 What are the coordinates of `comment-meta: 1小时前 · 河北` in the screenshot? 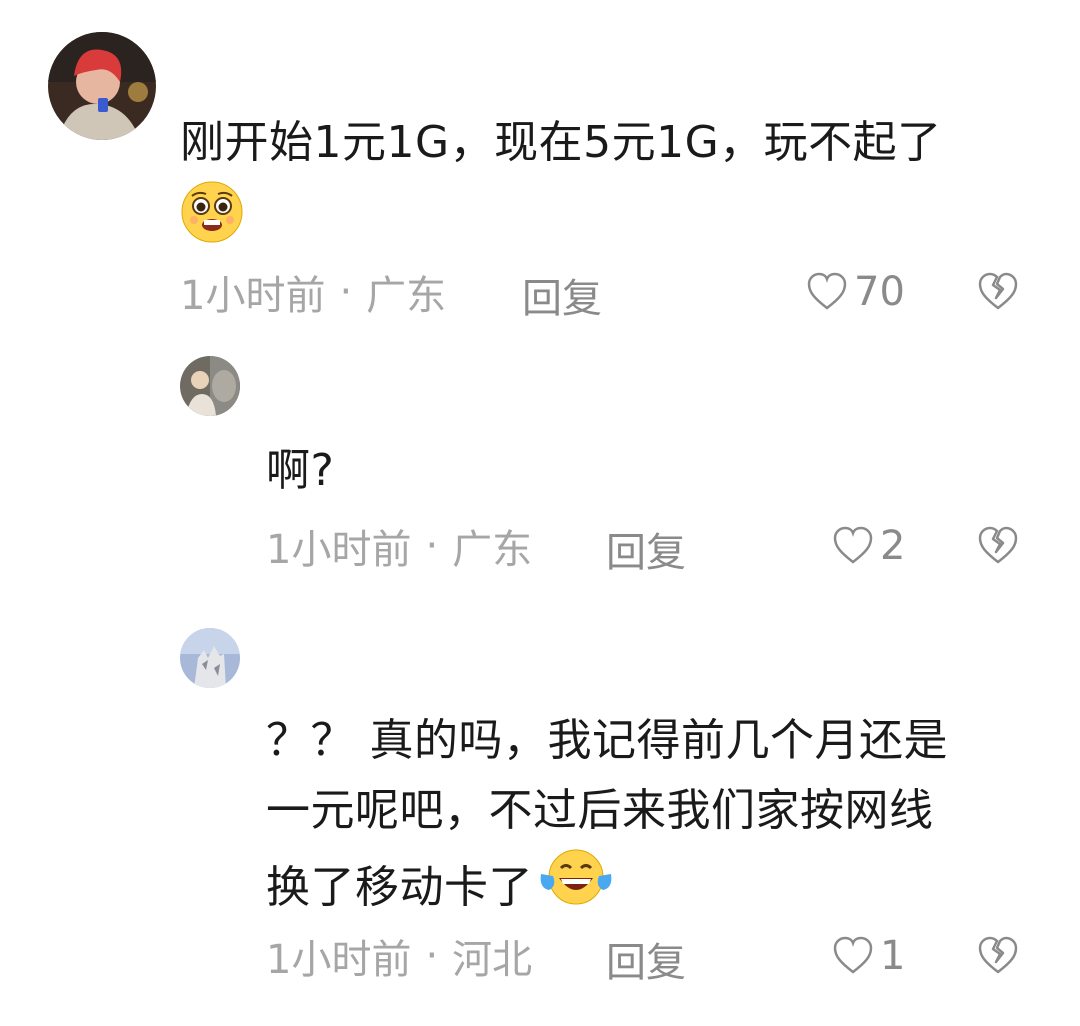 It's located at (399, 956).